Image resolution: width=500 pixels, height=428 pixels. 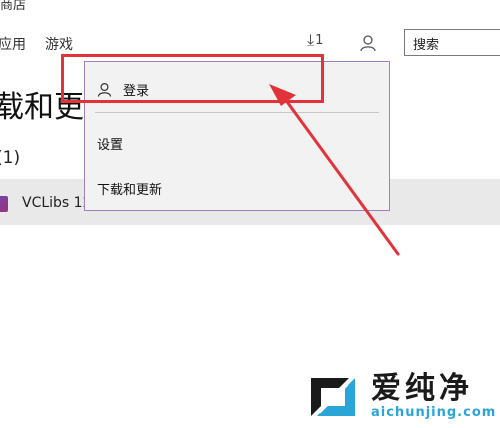 What do you see at coordinates (311, 39) in the screenshot?
I see `download-arrow-icon: ⤓` at bounding box center [311, 39].